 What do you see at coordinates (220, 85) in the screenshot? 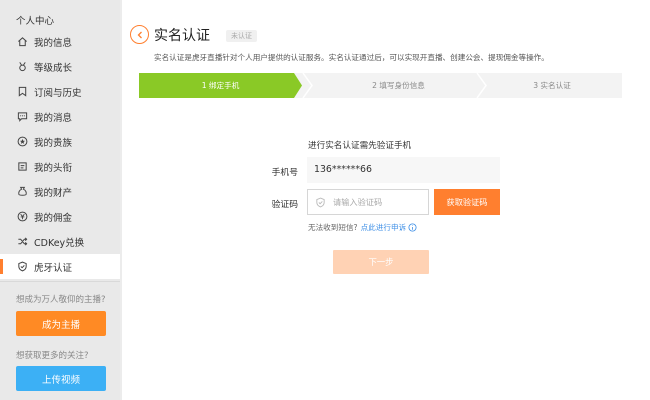
I see `step-bind-phone: 1 绑定手机` at bounding box center [220, 85].